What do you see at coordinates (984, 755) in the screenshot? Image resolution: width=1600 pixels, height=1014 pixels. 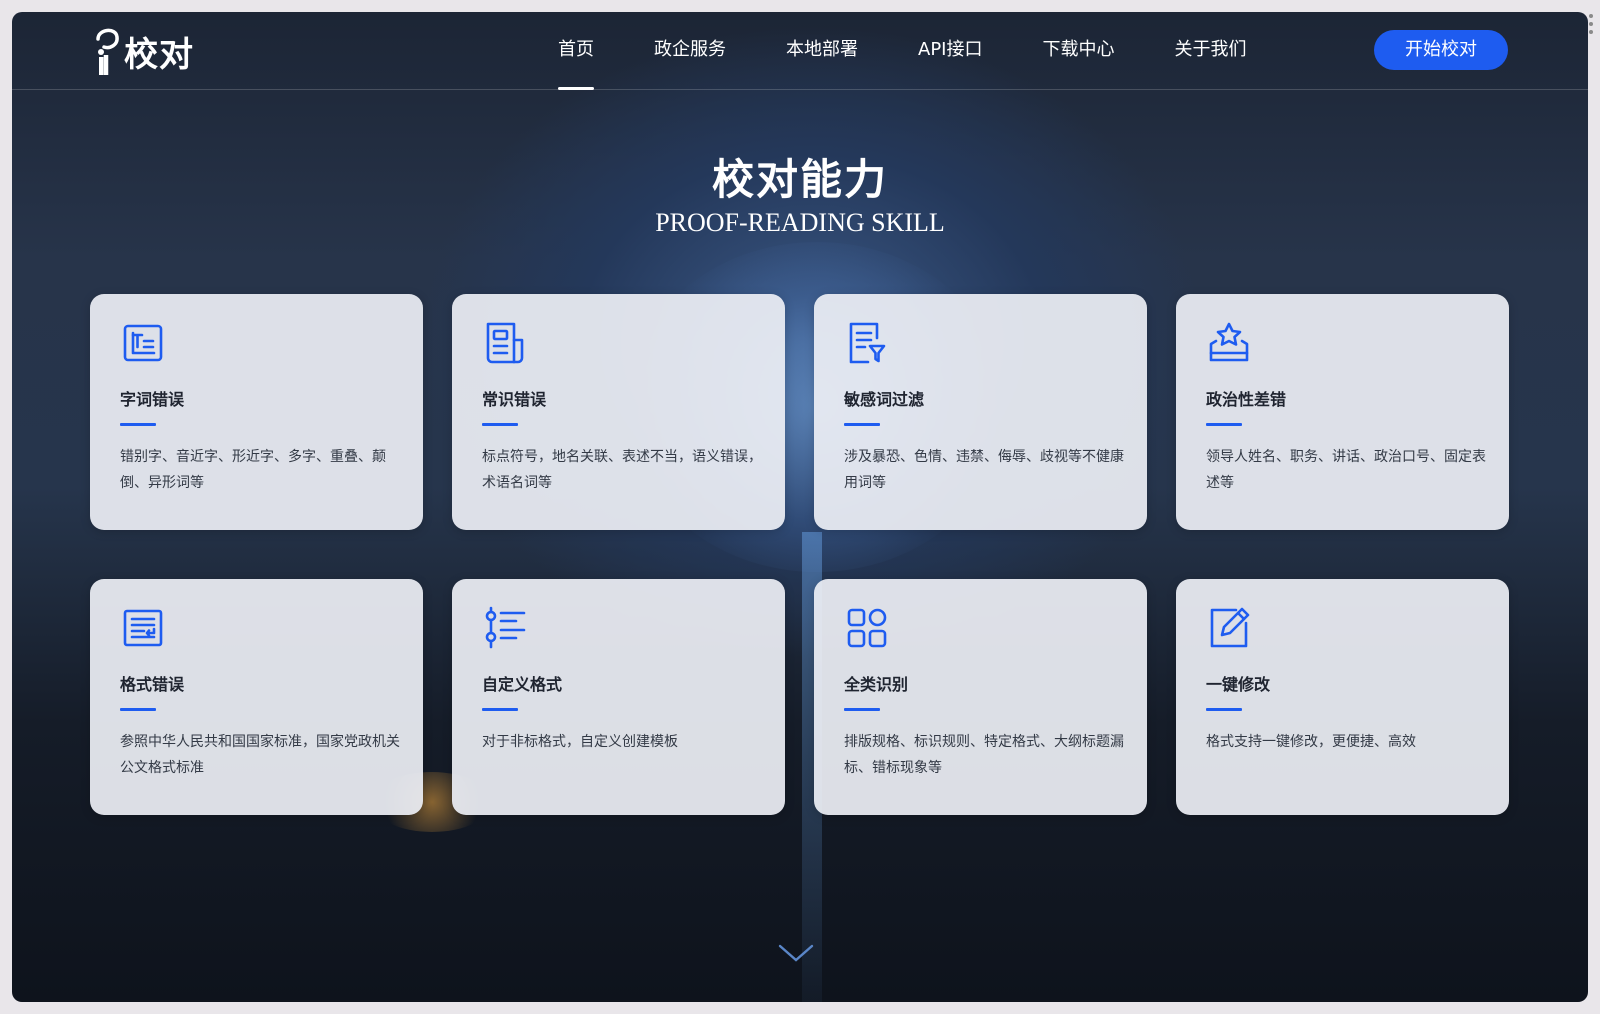 I see `card-description: 排版规格、标识规则、特定格式、大纲标题漏标、错标现象等` at bounding box center [984, 755].